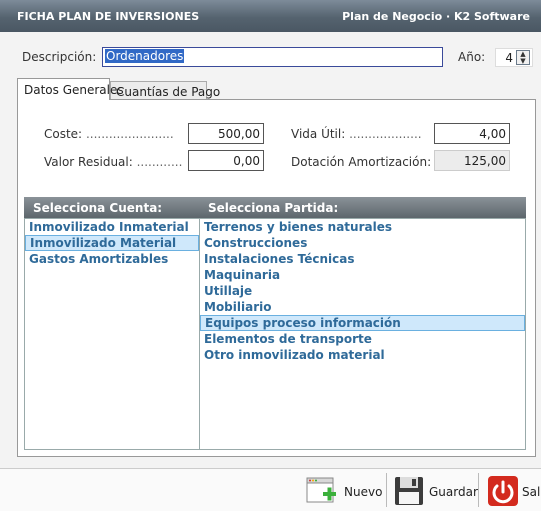  I want to click on partida-item: Maquinaria, so click(362, 275).